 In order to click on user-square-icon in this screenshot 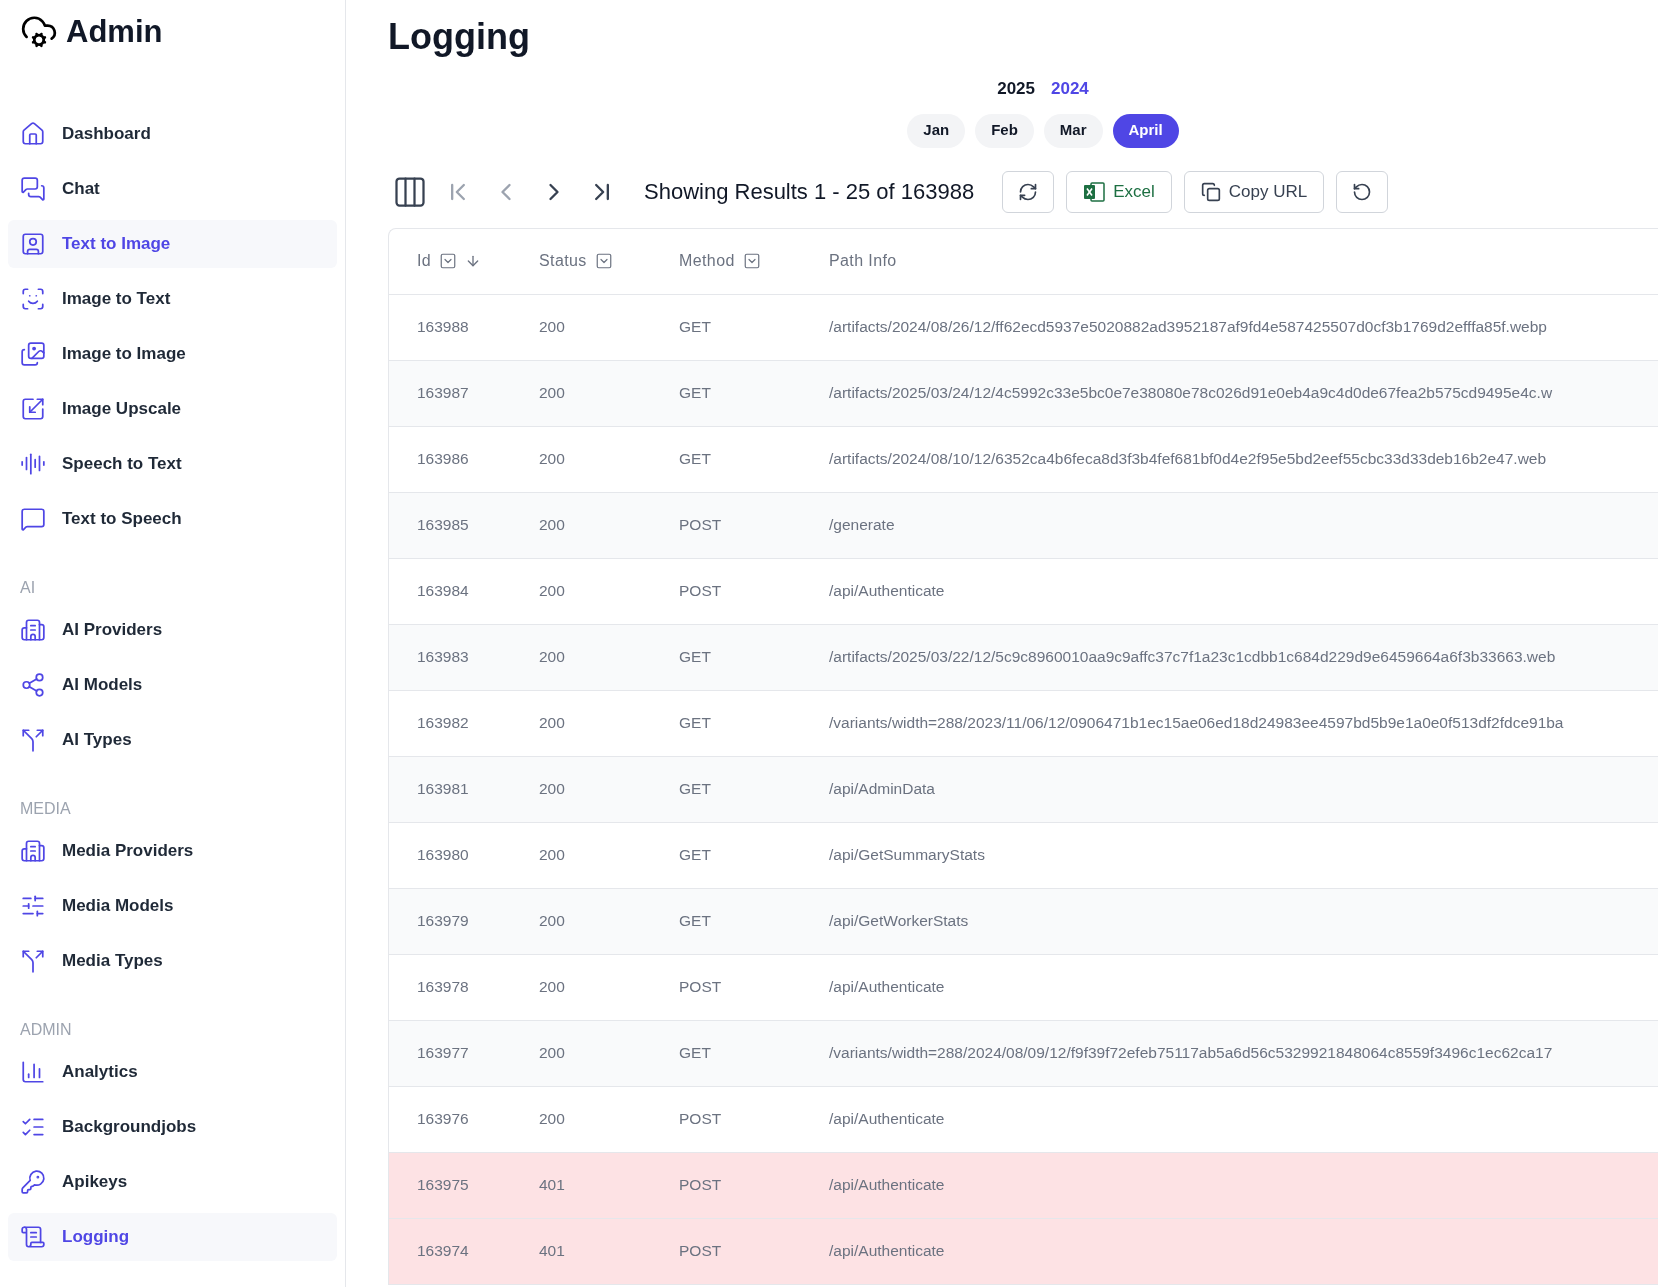, I will do `click(33, 244)`.